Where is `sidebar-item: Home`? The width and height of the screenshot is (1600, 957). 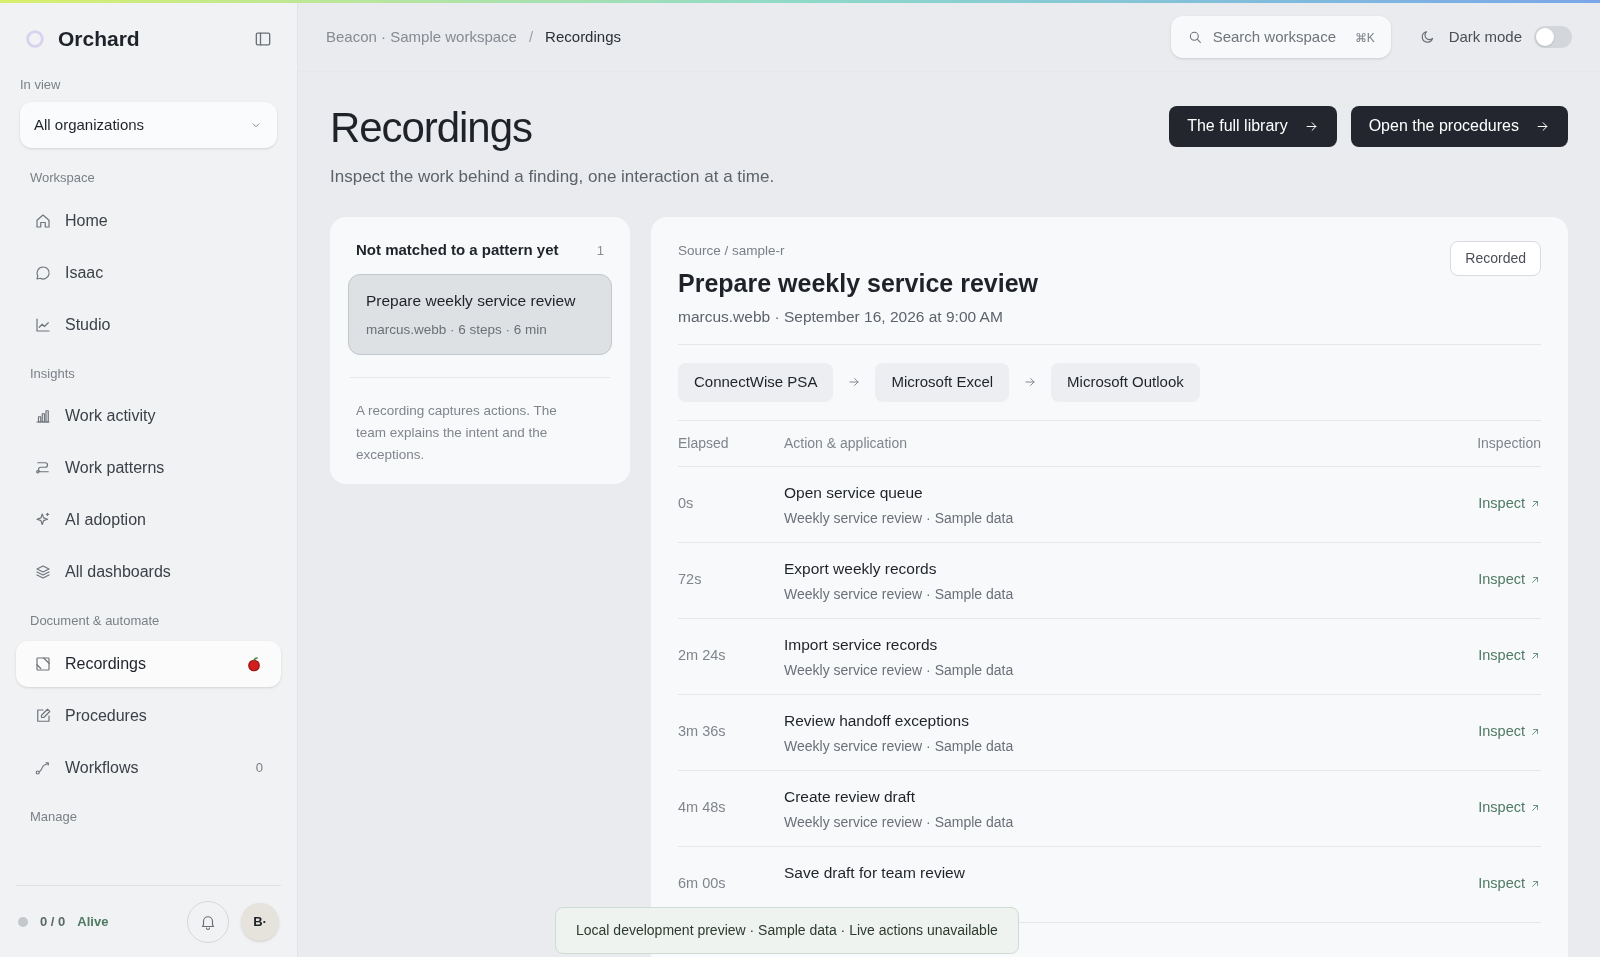
sidebar-item: Home is located at coordinates (148, 220).